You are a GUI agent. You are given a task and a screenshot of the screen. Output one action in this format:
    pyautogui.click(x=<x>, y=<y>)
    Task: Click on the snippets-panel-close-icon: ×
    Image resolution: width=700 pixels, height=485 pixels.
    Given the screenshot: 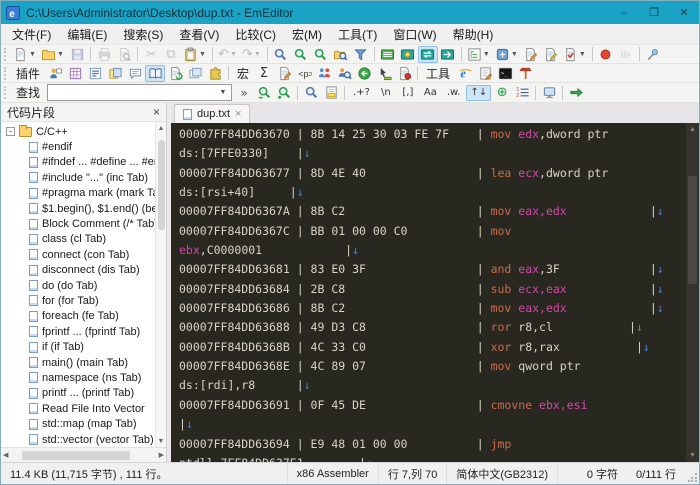 What is the action you would take?
    pyautogui.click(x=156, y=112)
    